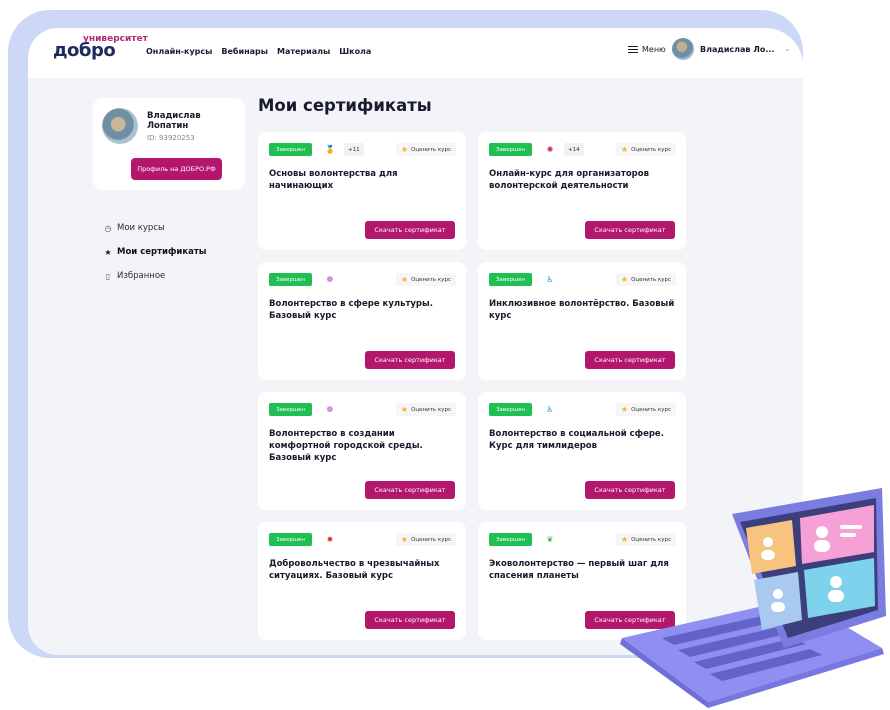  I want to click on side-item-label: Избранное, so click(141, 276).